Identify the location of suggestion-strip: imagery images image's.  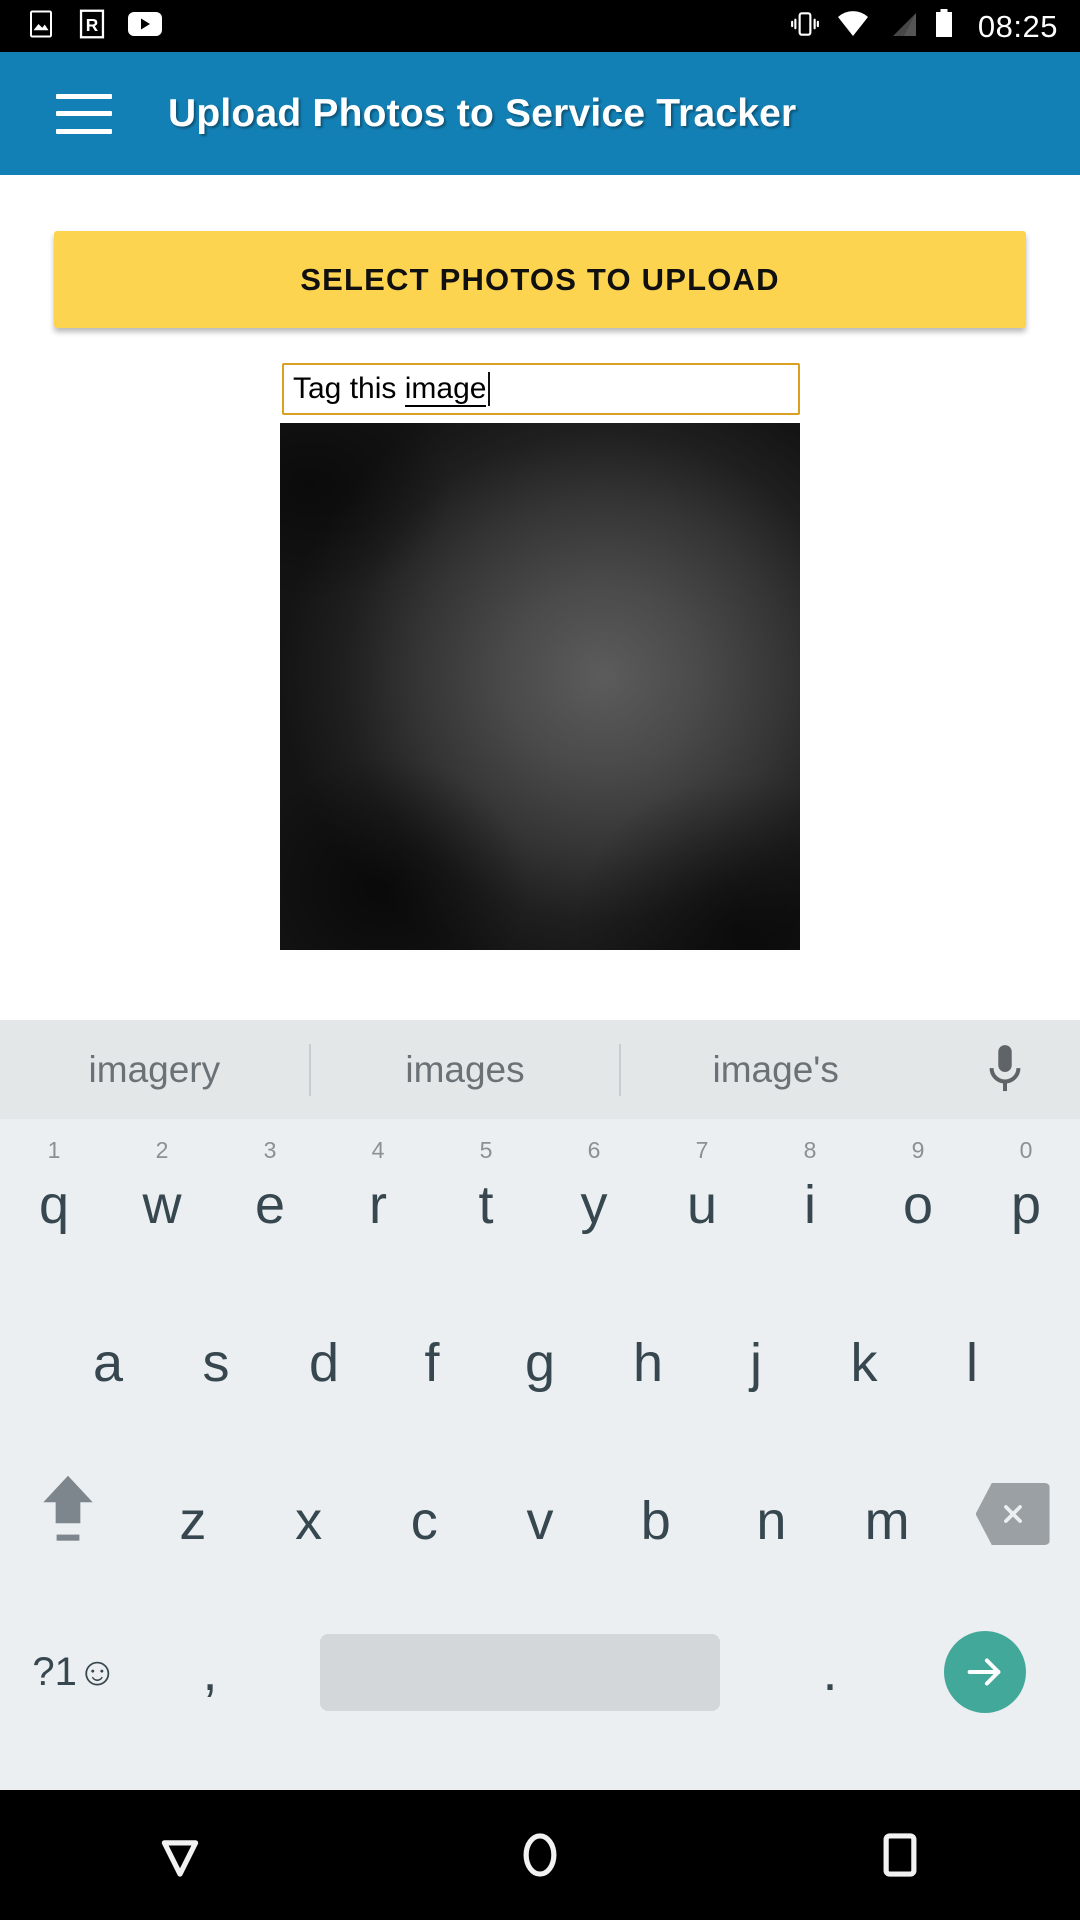
(540, 1069).